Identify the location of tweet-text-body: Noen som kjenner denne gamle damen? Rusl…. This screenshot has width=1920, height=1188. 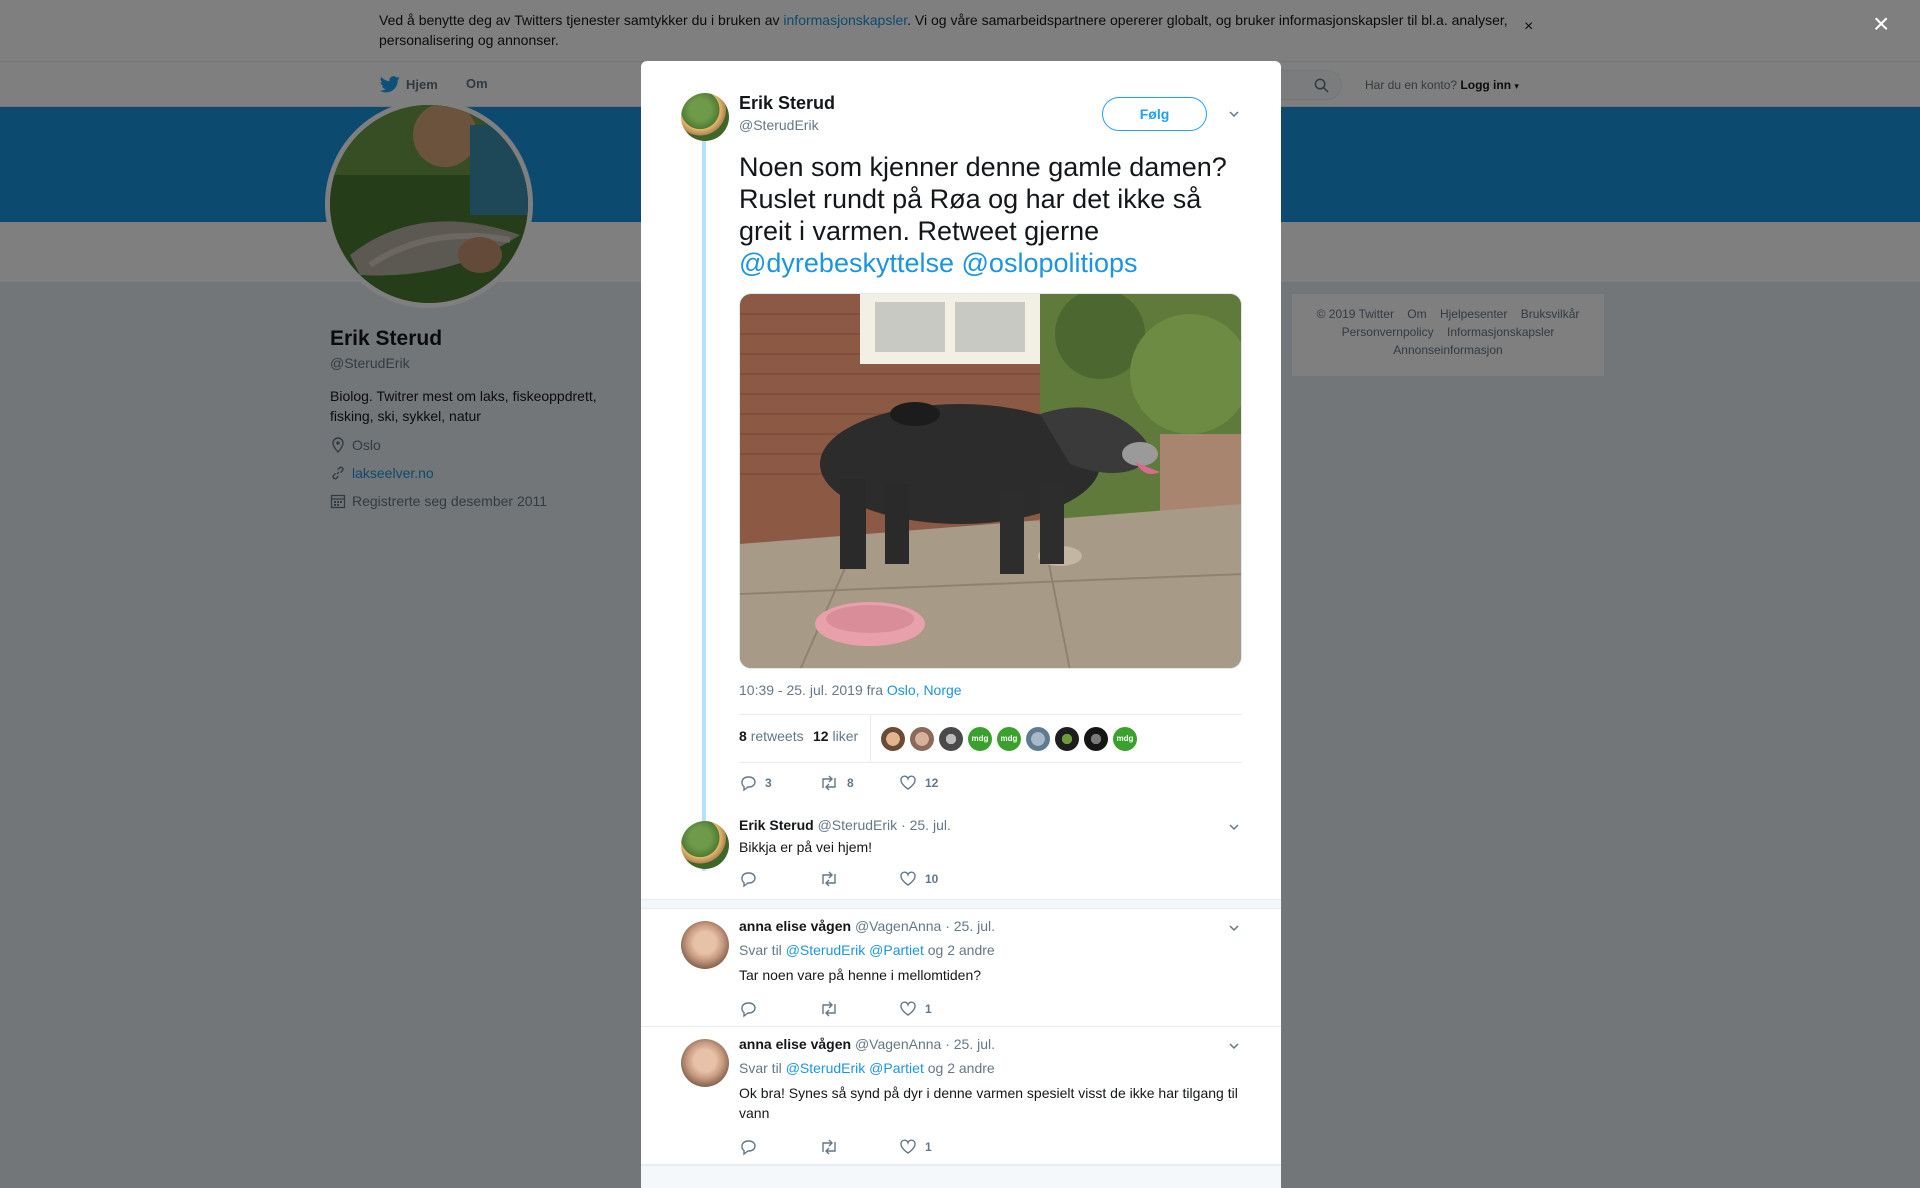
(983, 199).